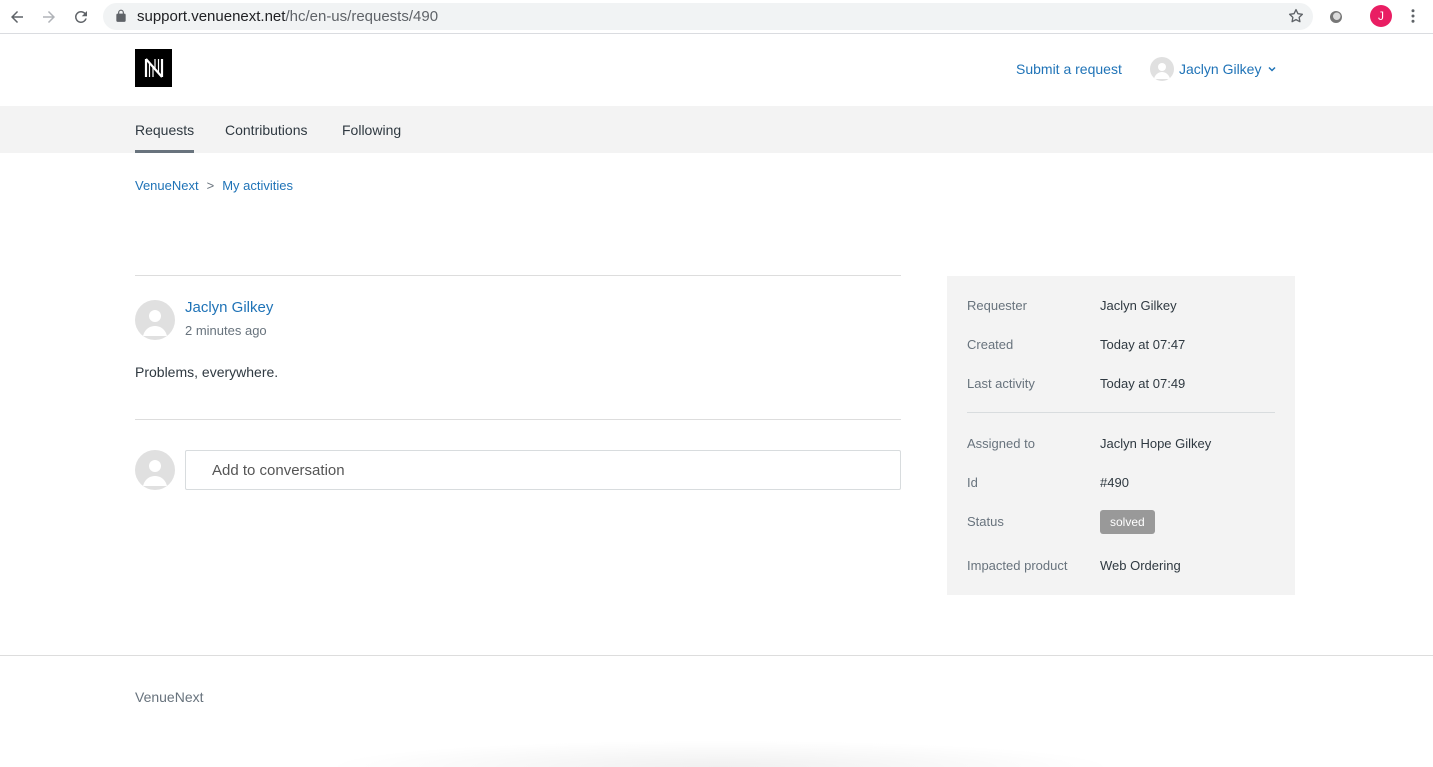 This screenshot has height=767, width=1433. I want to click on author-avatar-icon, so click(155, 320).